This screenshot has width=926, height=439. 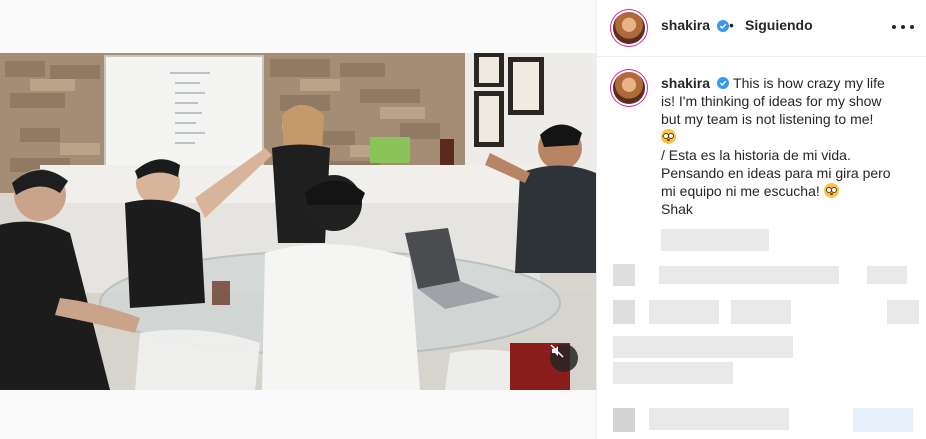 I want to click on mute-toggle-button, so click(x=564, y=358).